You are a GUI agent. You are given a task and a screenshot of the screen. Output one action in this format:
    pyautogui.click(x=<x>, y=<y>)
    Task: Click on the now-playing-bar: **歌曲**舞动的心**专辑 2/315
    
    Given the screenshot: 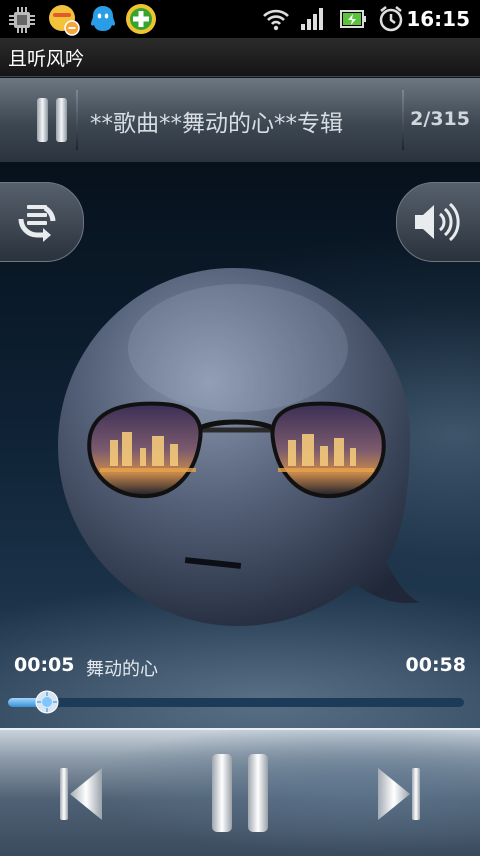 What is the action you would take?
    pyautogui.click(x=240, y=120)
    